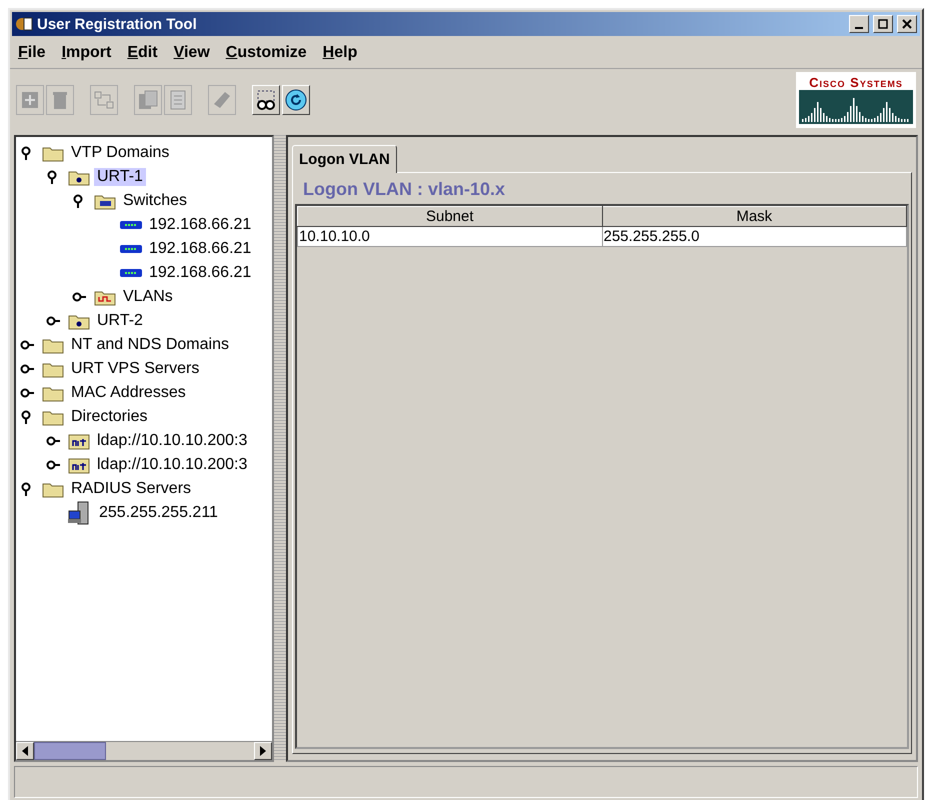 The width and height of the screenshot is (928, 800). What do you see at coordinates (24, 24) in the screenshot?
I see `app-icon` at bounding box center [24, 24].